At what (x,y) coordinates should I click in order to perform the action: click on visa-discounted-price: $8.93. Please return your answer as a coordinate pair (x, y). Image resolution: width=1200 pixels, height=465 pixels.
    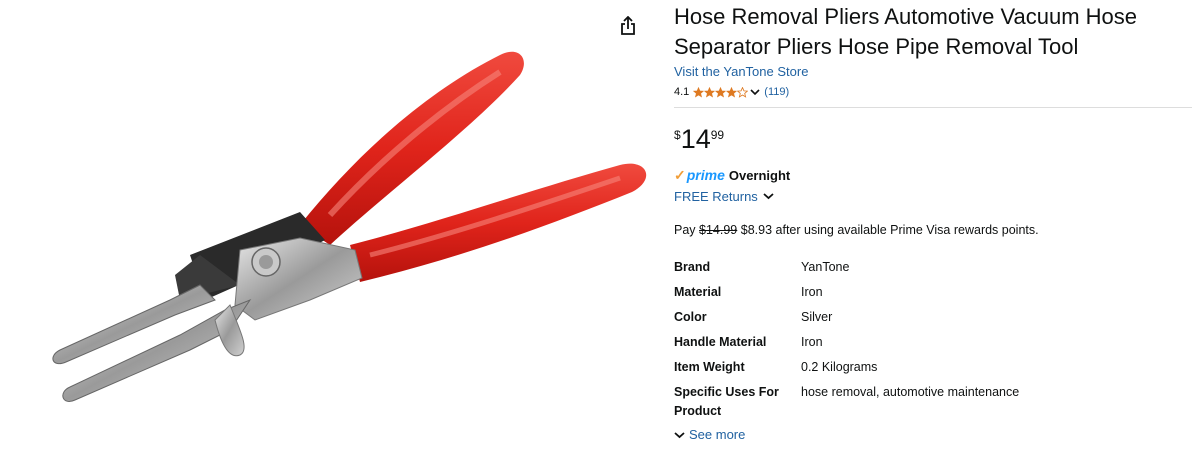
    Looking at the image, I should click on (756, 230).